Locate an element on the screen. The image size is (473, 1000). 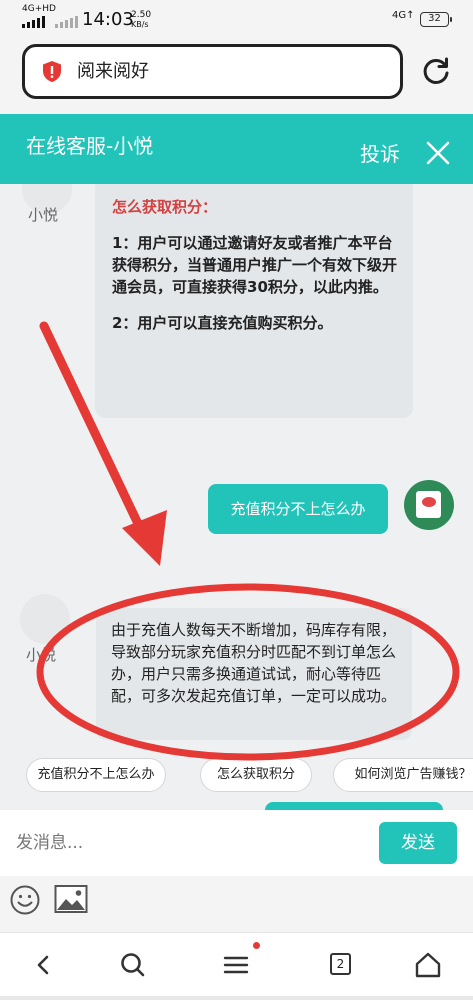
composer: 发送 is located at coordinates (236, 843).